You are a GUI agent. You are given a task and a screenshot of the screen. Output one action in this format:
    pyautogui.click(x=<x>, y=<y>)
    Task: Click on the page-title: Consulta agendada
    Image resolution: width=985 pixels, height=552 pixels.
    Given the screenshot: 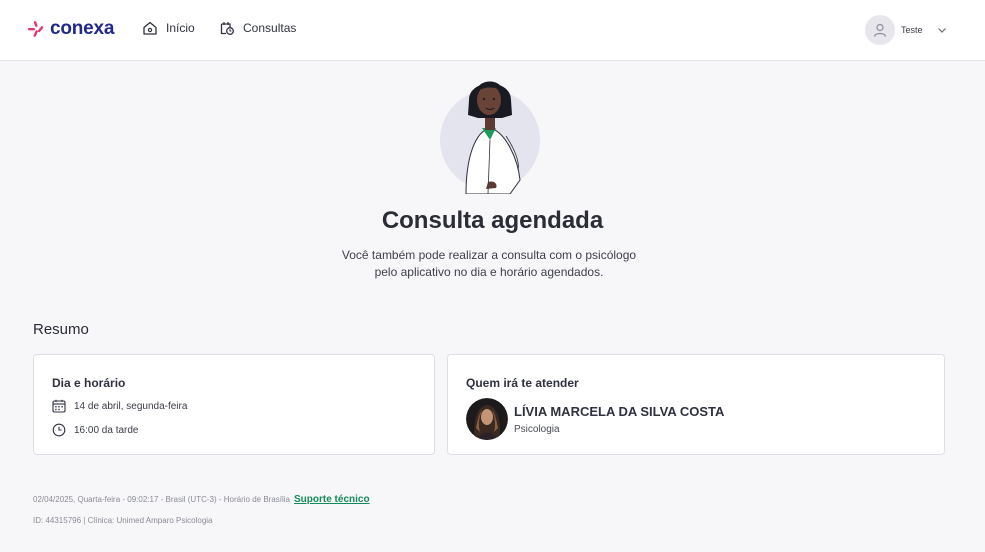 What is the action you would take?
    pyautogui.click(x=492, y=220)
    